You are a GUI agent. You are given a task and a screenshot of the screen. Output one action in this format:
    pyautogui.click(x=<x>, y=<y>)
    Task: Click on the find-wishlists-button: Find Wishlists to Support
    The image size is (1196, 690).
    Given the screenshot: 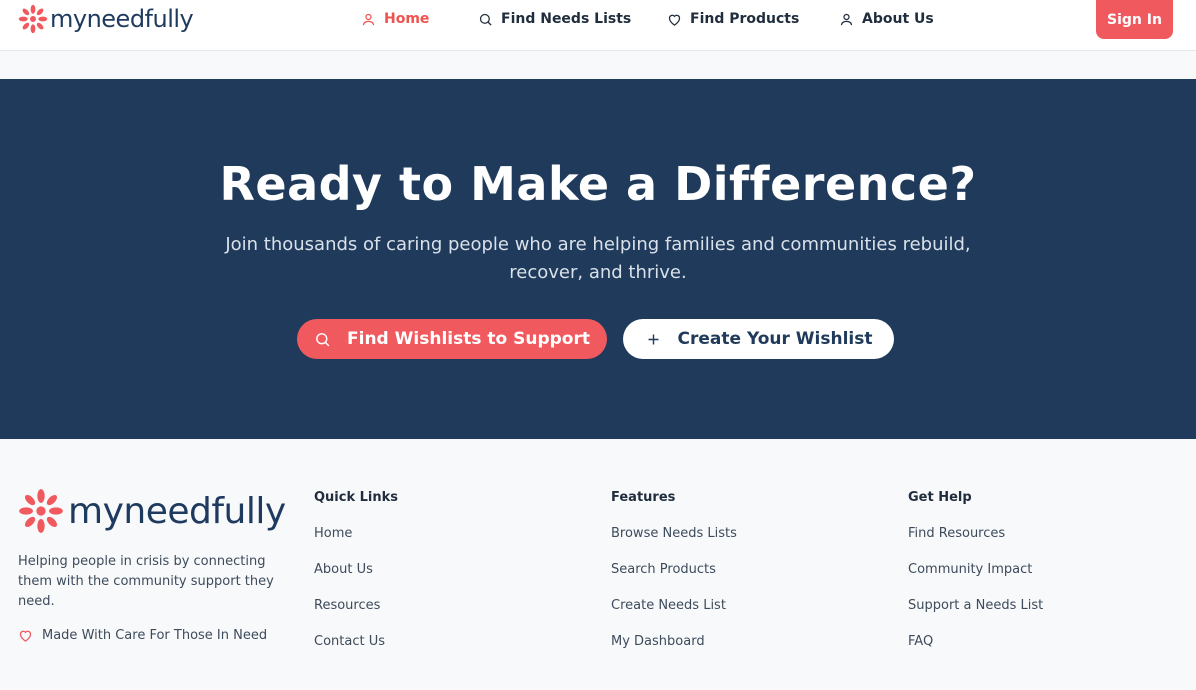 What is the action you would take?
    pyautogui.click(x=452, y=339)
    